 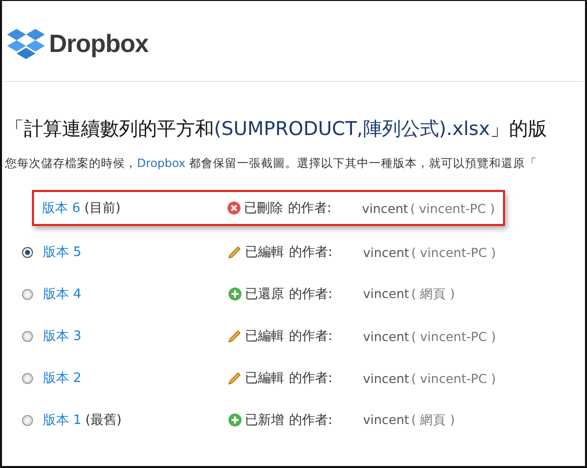 What do you see at coordinates (62, 378) in the screenshot?
I see `version-link: 版本 2` at bounding box center [62, 378].